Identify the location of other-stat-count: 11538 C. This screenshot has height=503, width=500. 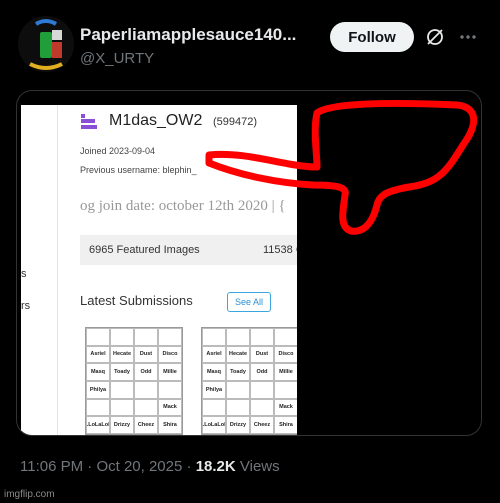
(280, 250).